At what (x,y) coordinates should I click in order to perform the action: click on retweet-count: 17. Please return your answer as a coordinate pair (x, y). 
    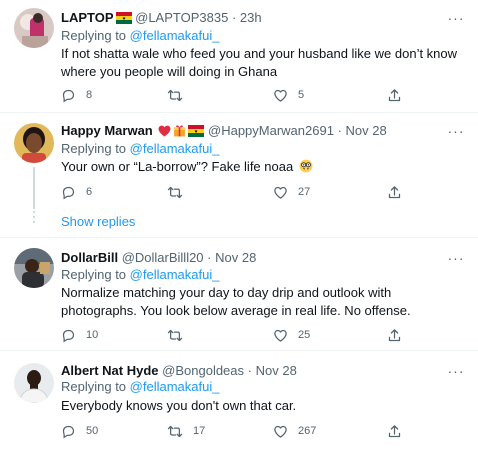
    Looking at the image, I should click on (199, 431).